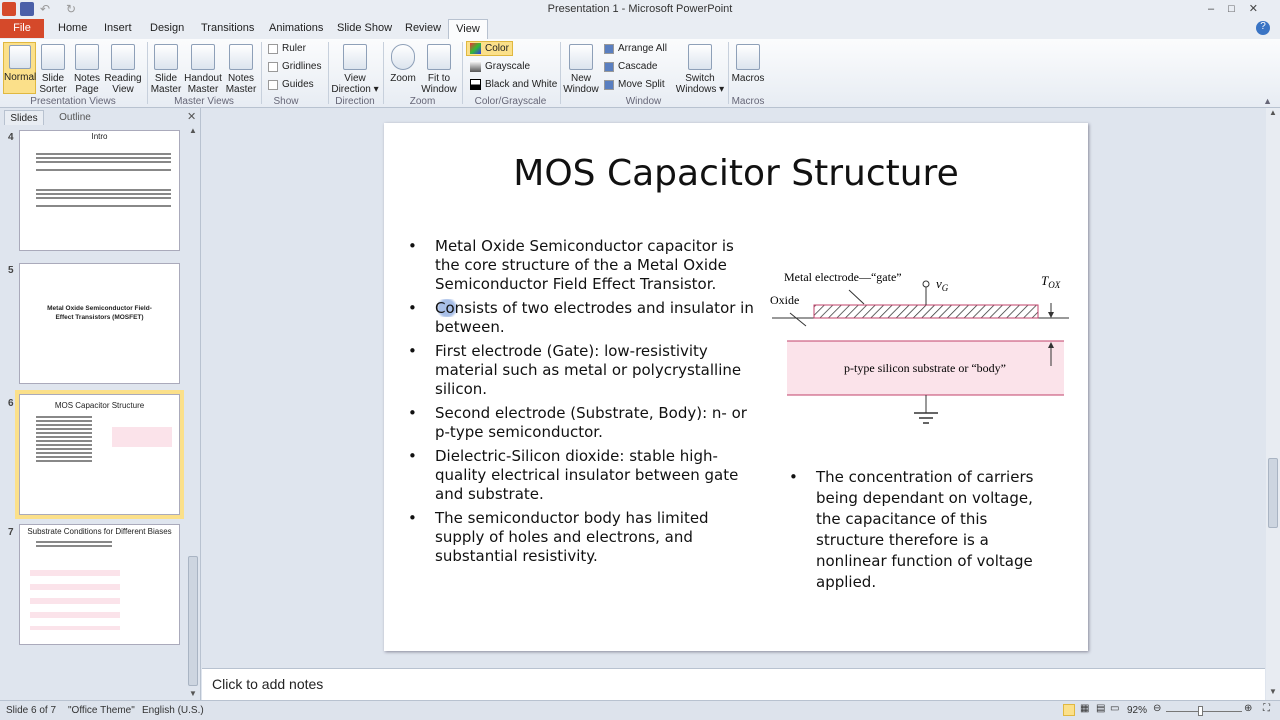 Image resolution: width=1280 pixels, height=720 pixels. I want to click on tab-design: Design, so click(167, 28).